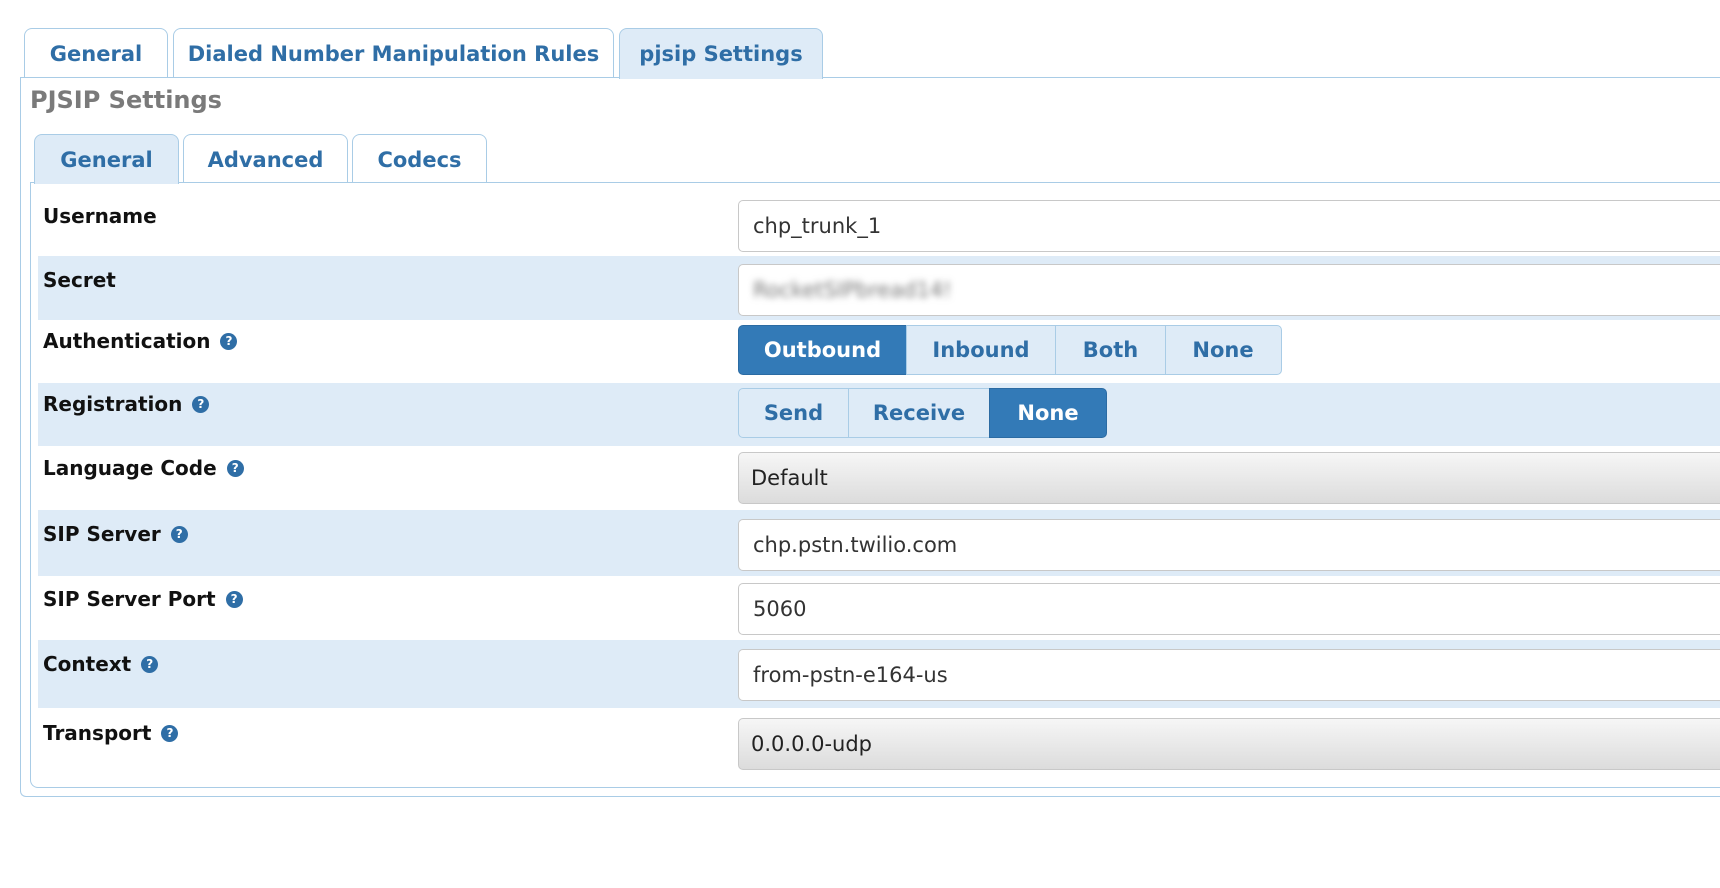 The width and height of the screenshot is (1720, 888). What do you see at coordinates (780, 609) in the screenshot?
I see `sip-server-port-value: 5060` at bounding box center [780, 609].